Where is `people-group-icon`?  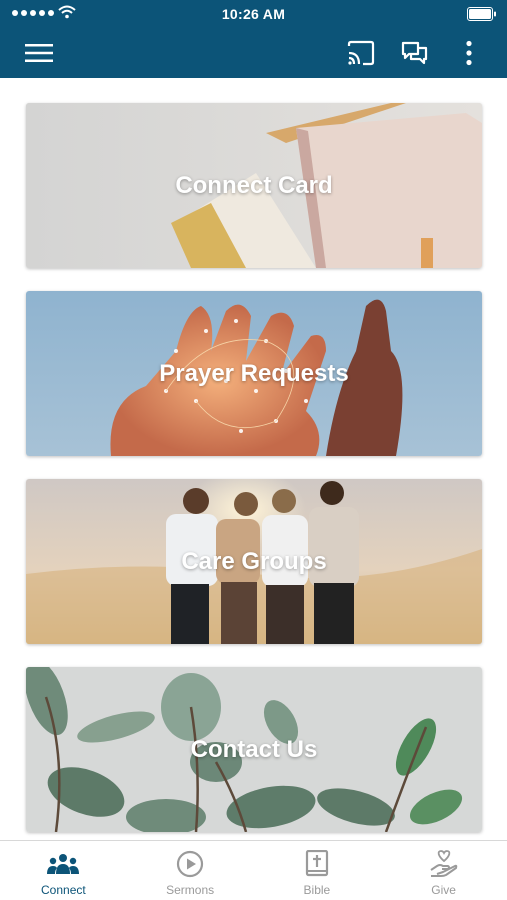 people-group-icon is located at coordinates (63, 864).